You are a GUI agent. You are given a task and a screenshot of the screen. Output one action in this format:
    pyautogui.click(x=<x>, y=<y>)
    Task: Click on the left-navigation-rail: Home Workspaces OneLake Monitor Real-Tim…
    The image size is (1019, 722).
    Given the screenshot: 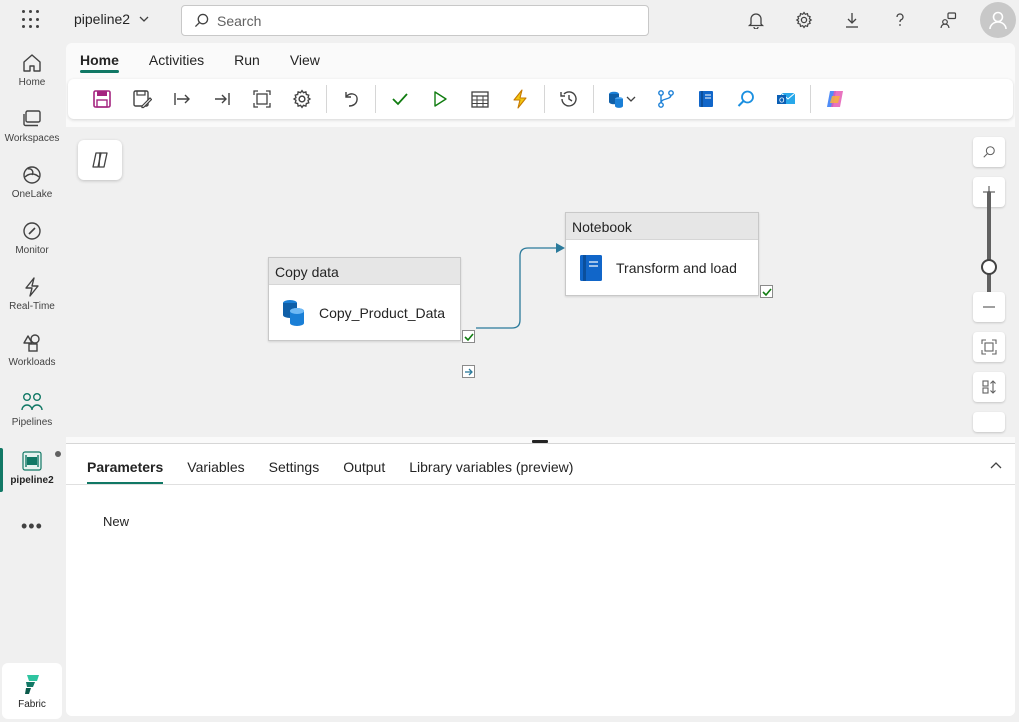 What is the action you would take?
    pyautogui.click(x=32, y=381)
    